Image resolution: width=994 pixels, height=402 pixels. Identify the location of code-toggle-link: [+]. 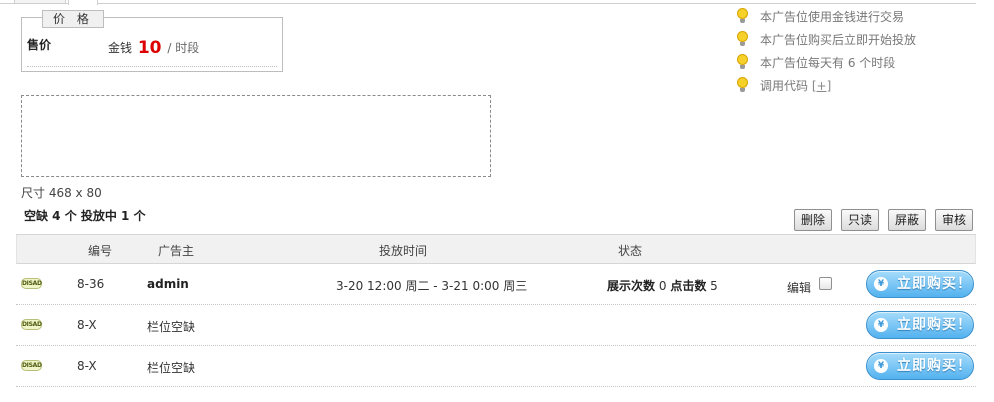
(821, 86).